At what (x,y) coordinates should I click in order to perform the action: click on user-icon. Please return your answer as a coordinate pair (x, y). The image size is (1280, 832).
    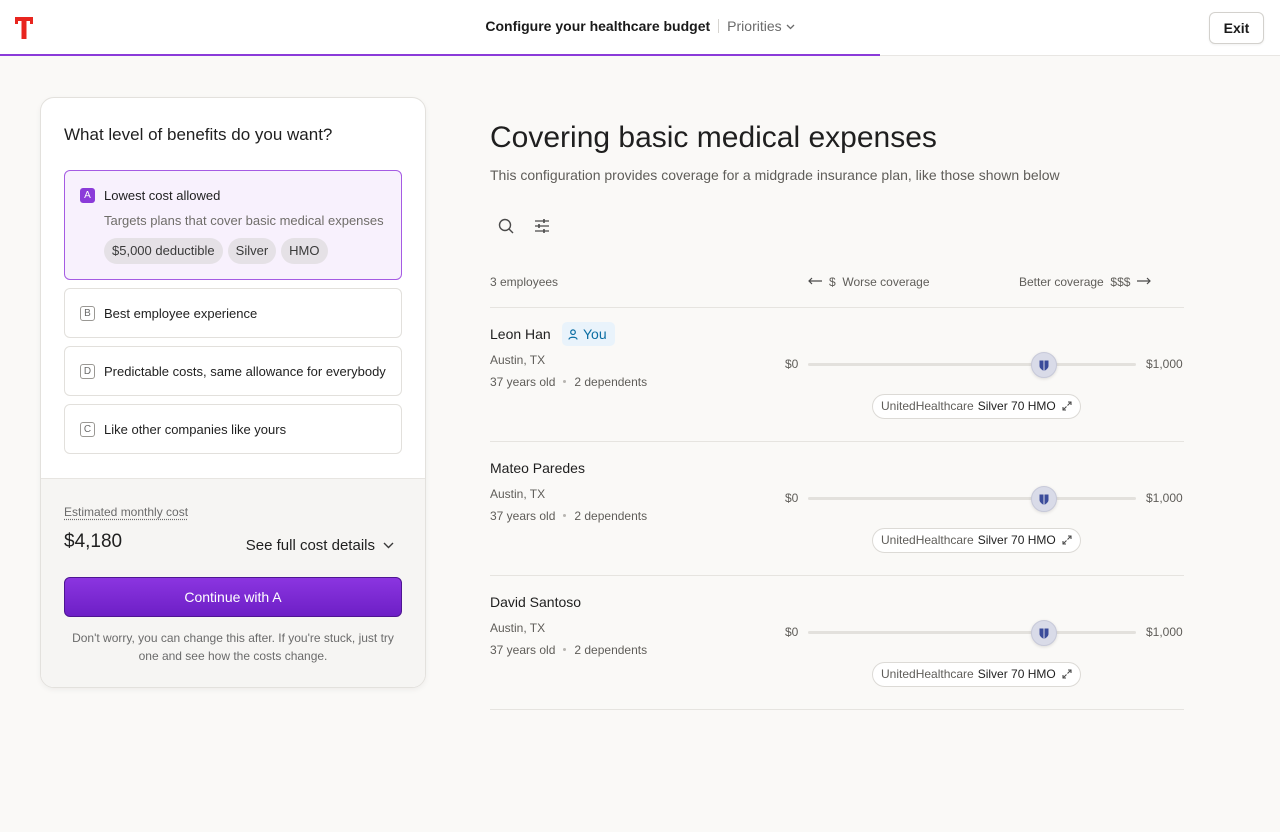
    Looking at the image, I should click on (573, 334).